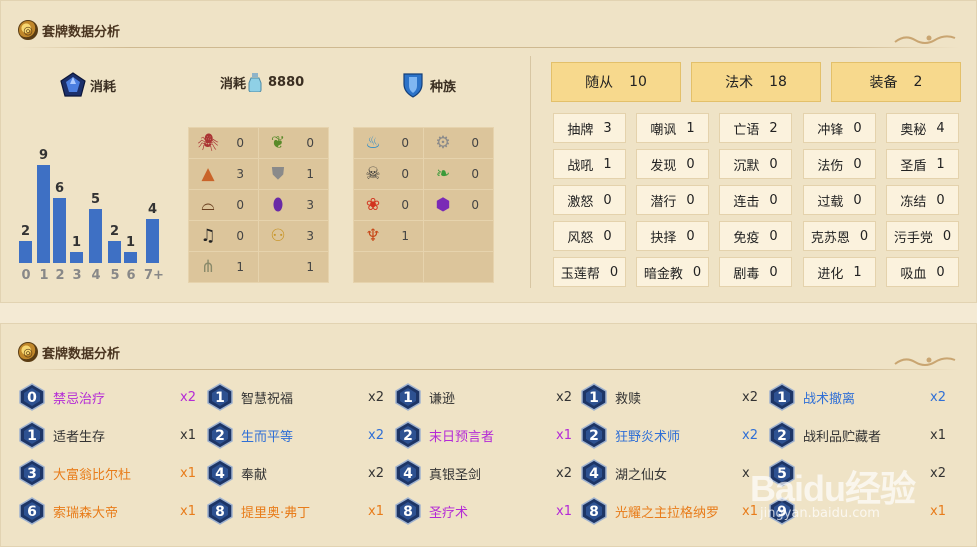 This screenshot has width=977, height=547. Describe the element at coordinates (839, 236) in the screenshot. I see `mechanic-filter: 克苏恩 0` at that location.